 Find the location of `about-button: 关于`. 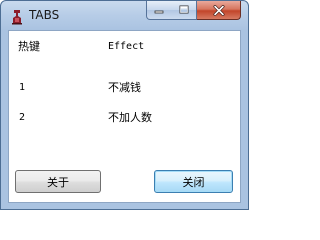

about-button: 关于 is located at coordinates (58, 181).